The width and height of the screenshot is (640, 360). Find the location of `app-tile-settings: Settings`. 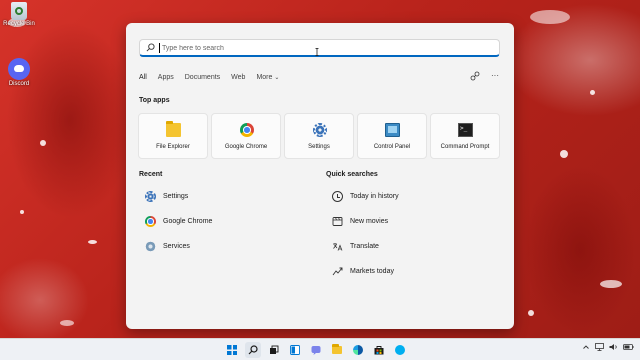

app-tile-settings: Settings is located at coordinates (319, 136).